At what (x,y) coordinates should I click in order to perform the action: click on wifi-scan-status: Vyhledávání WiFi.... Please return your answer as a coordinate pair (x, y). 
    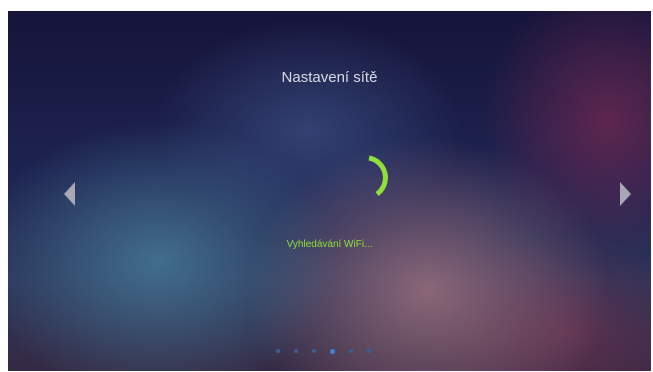
    Looking at the image, I should click on (329, 244).